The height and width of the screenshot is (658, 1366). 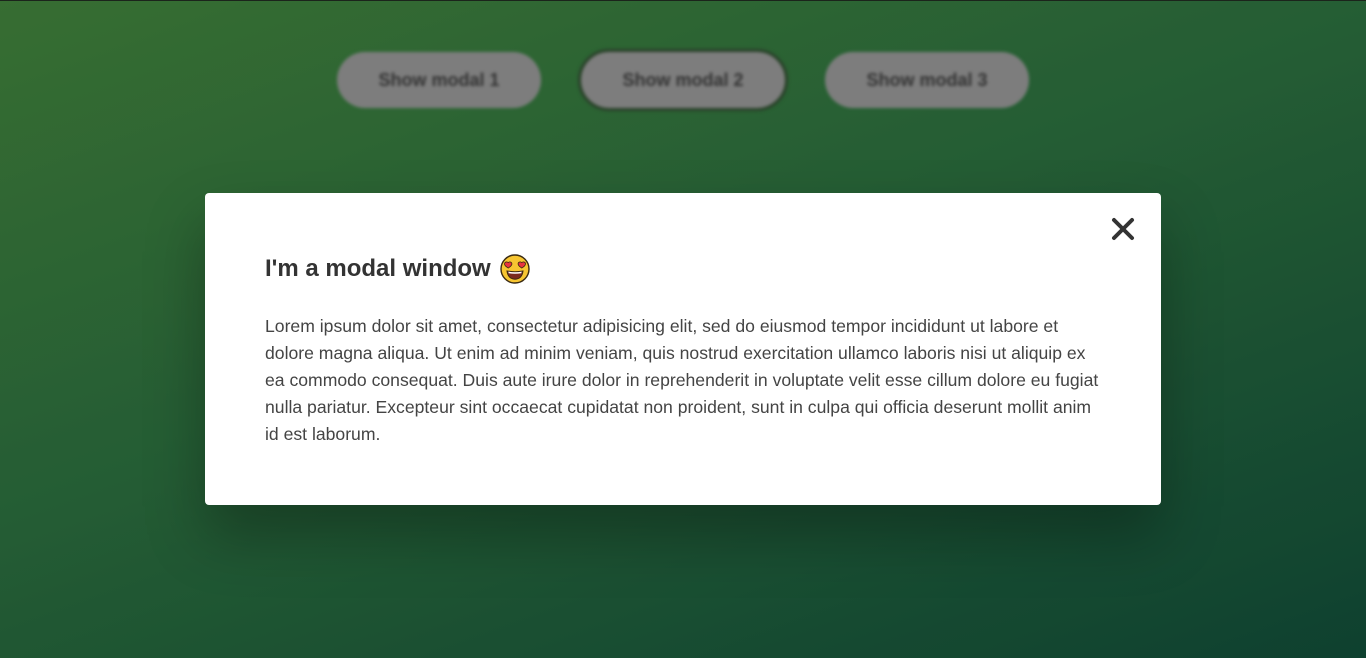 I want to click on heart-eyes-emoji-icon, so click(x=515, y=269).